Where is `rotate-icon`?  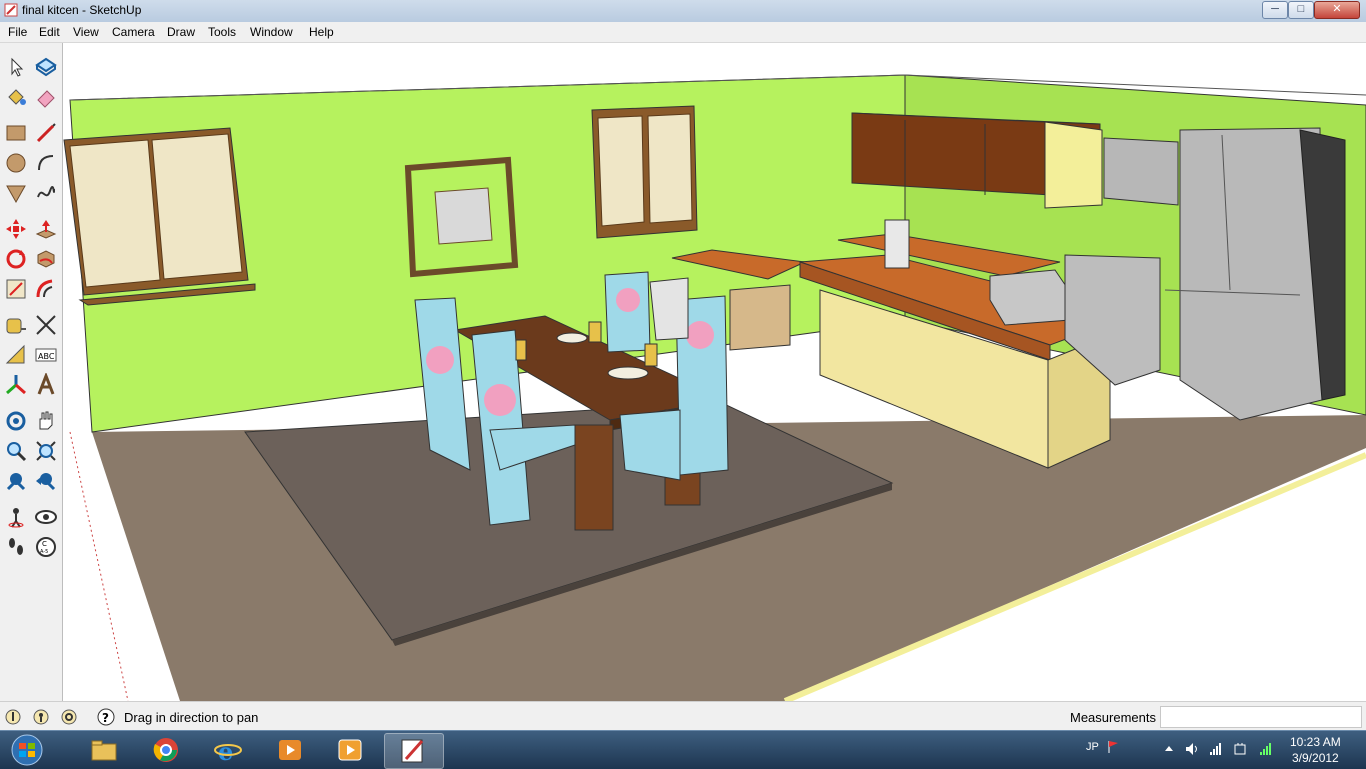 rotate-icon is located at coordinates (16, 259).